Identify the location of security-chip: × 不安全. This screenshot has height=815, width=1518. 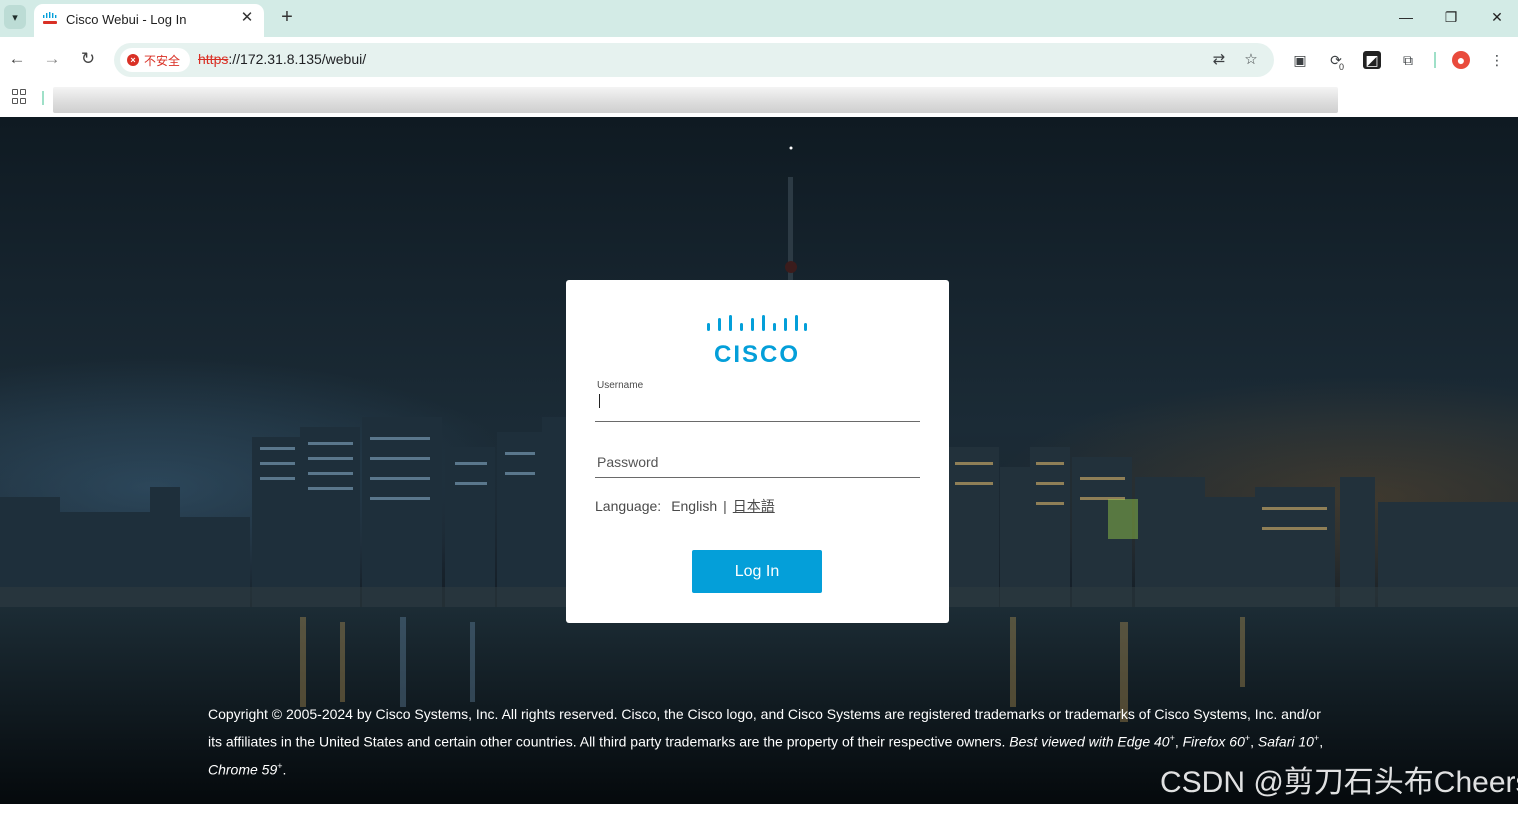
(155, 60).